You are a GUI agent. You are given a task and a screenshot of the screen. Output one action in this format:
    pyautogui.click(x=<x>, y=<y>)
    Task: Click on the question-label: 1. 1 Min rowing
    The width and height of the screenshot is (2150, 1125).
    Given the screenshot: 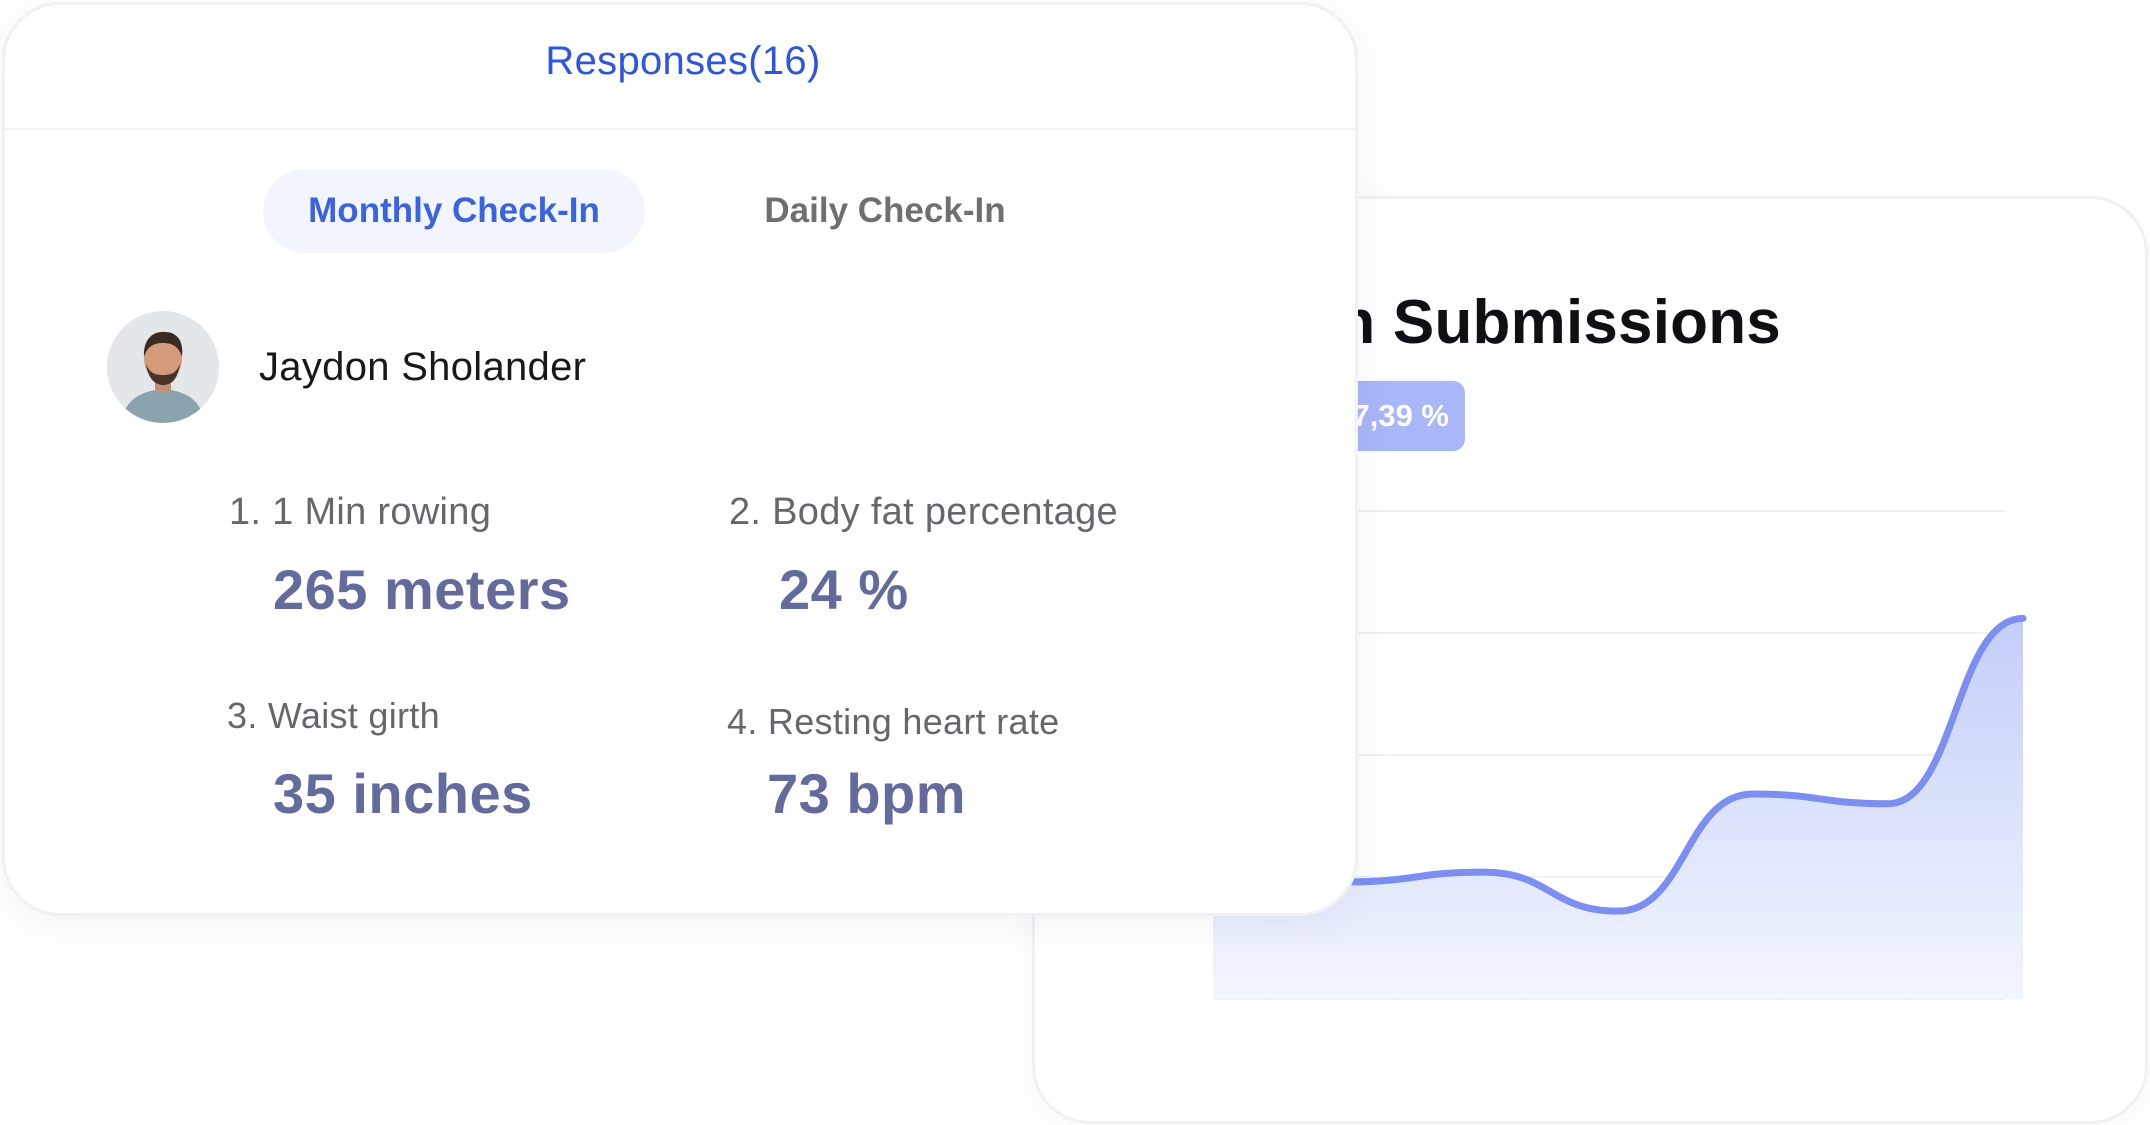 What is the action you would take?
    pyautogui.click(x=360, y=512)
    